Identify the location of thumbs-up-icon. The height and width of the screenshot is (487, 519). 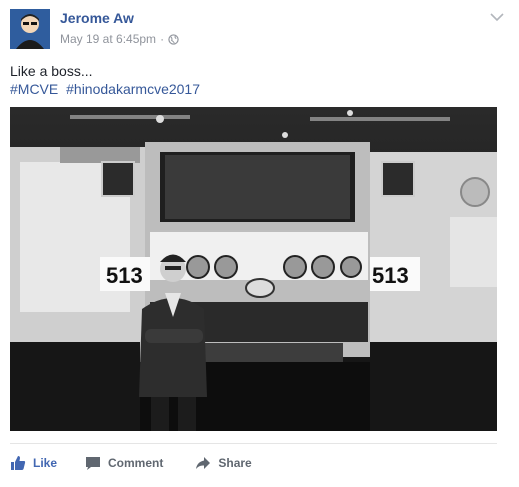
(18, 463).